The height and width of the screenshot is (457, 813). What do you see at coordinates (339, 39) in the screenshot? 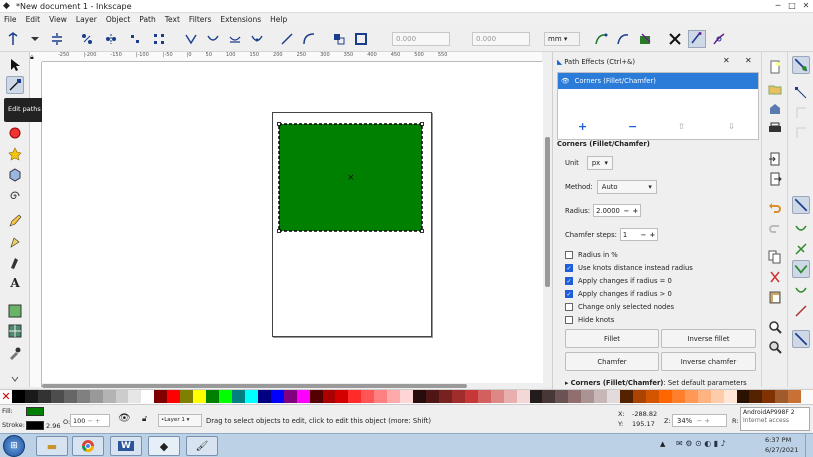
I see `object-to-path-icon` at bounding box center [339, 39].